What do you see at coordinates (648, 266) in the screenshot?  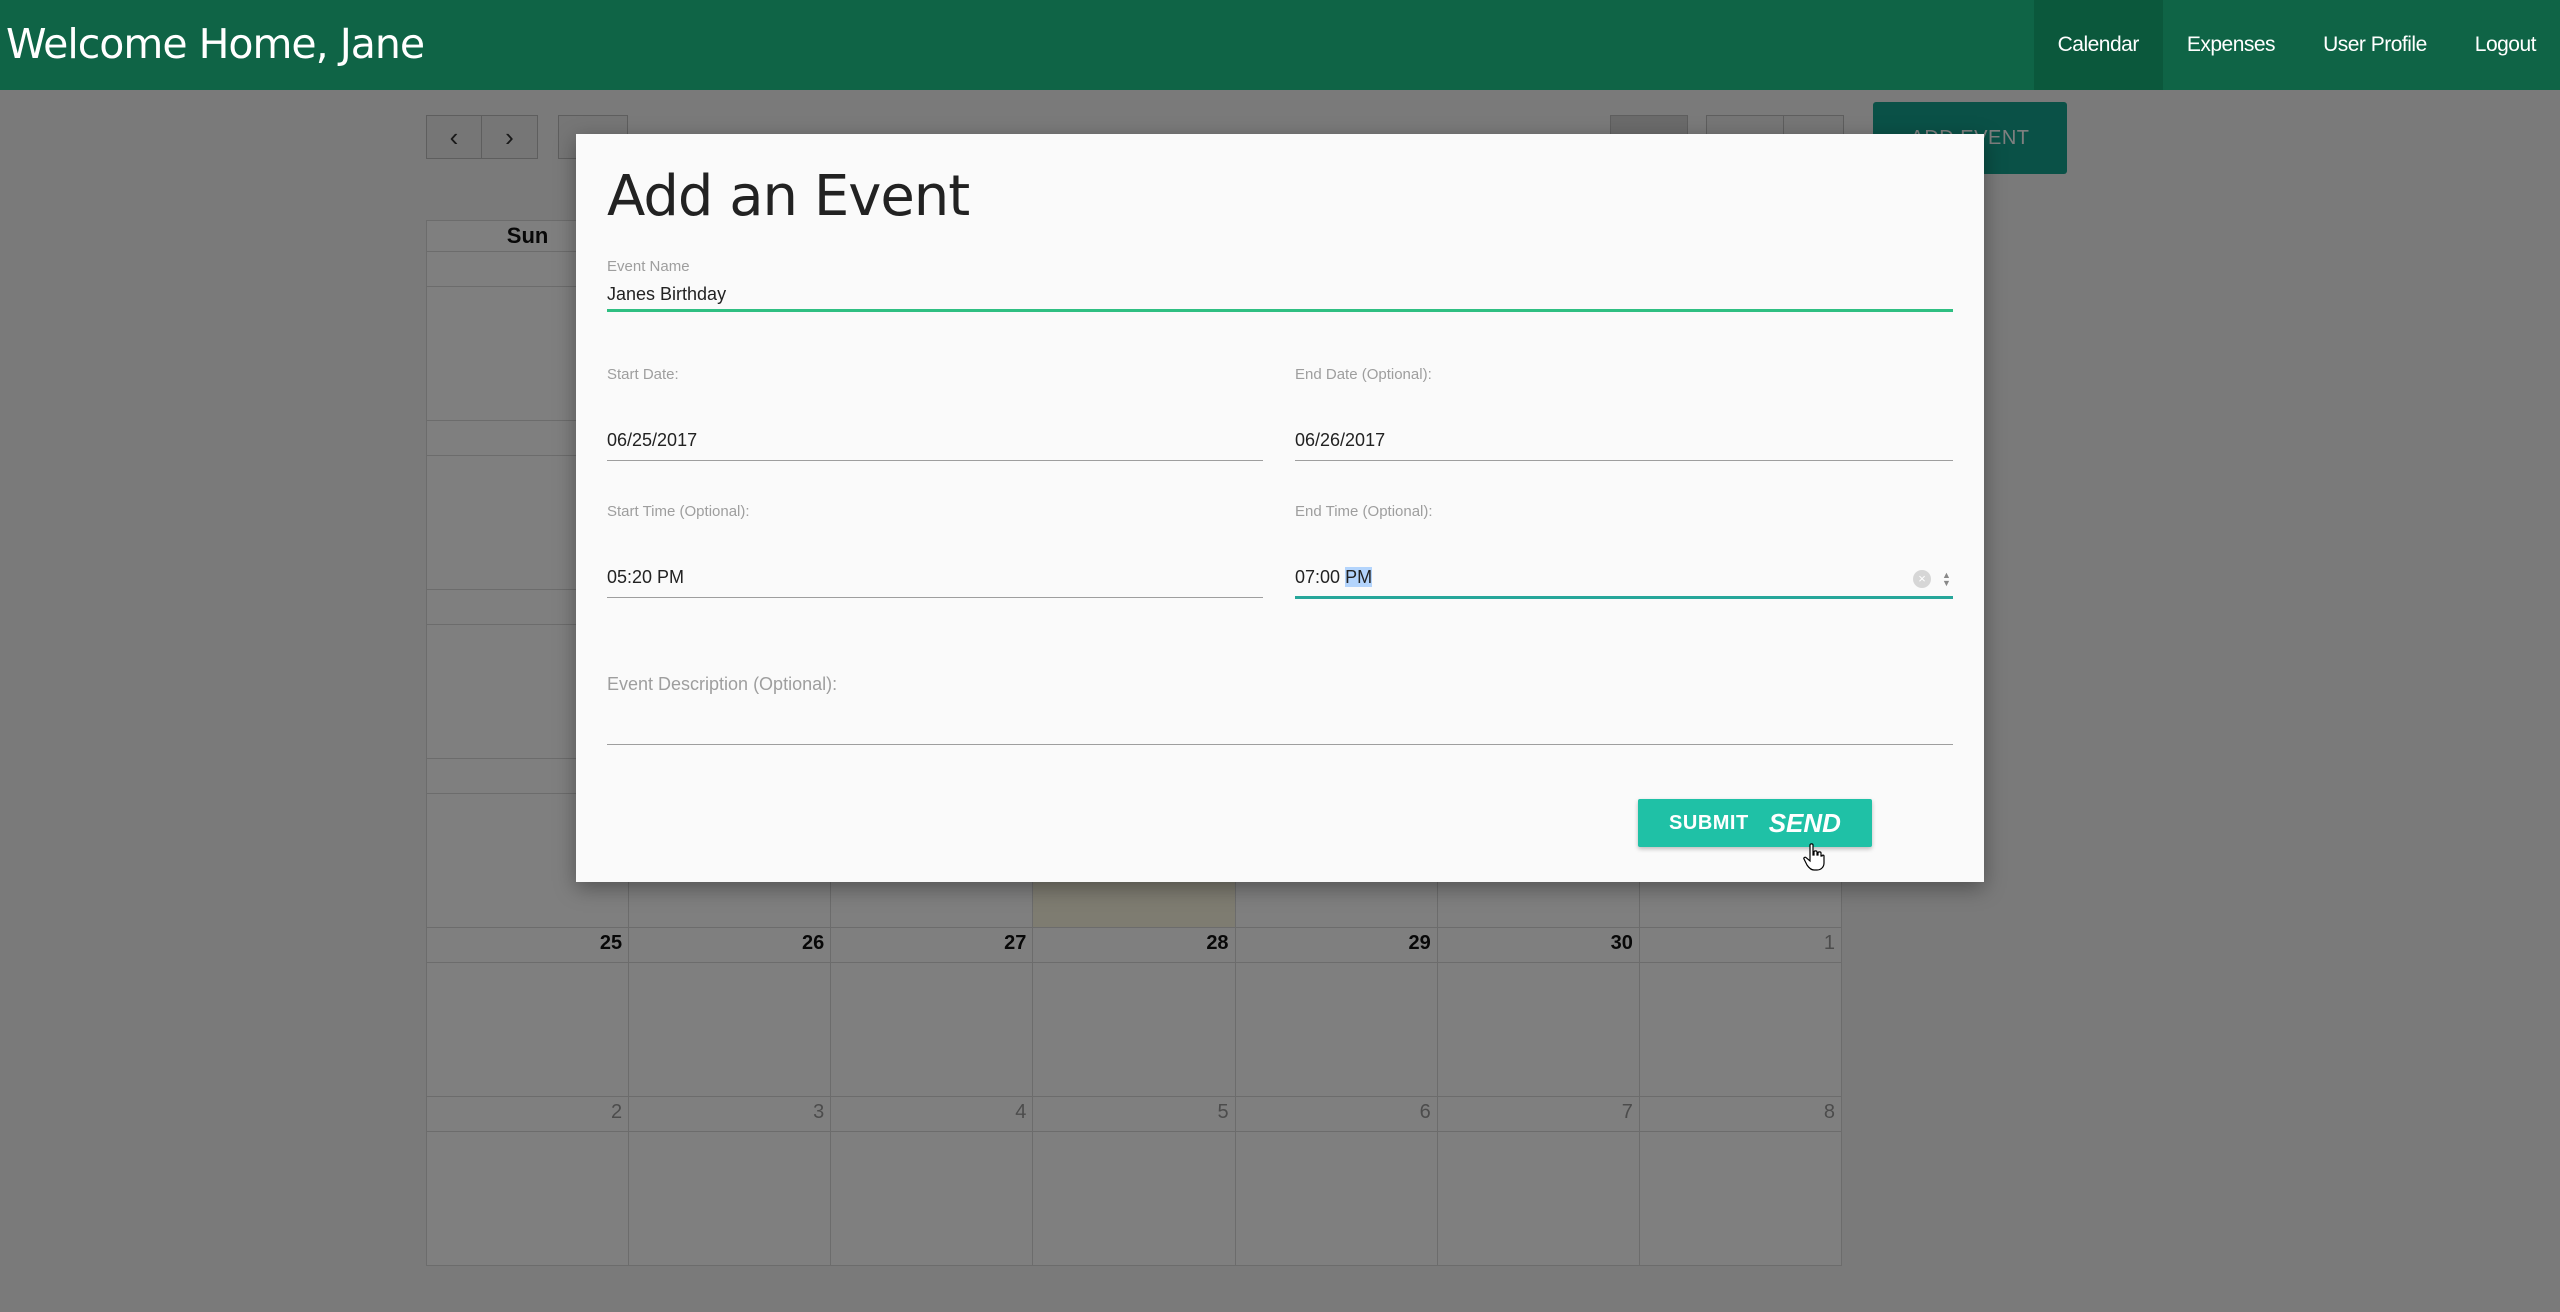 I see `event-name-label: Event Name` at bounding box center [648, 266].